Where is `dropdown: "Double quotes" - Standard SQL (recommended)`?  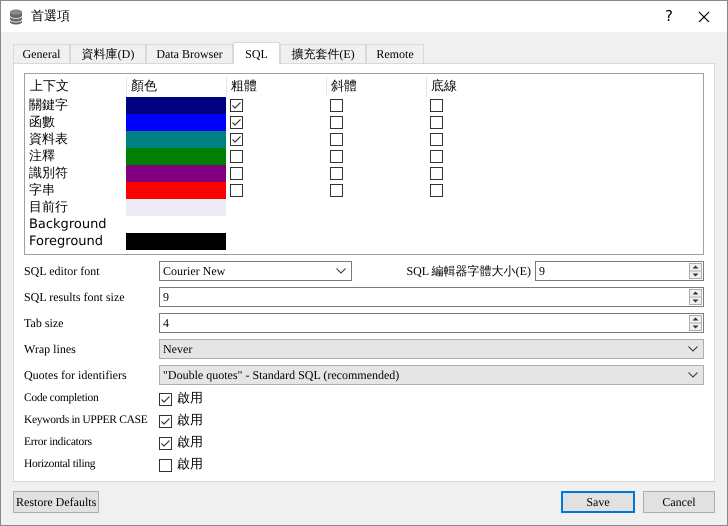 dropdown: "Double quotes" - Standard SQL (recommended) is located at coordinates (431, 375).